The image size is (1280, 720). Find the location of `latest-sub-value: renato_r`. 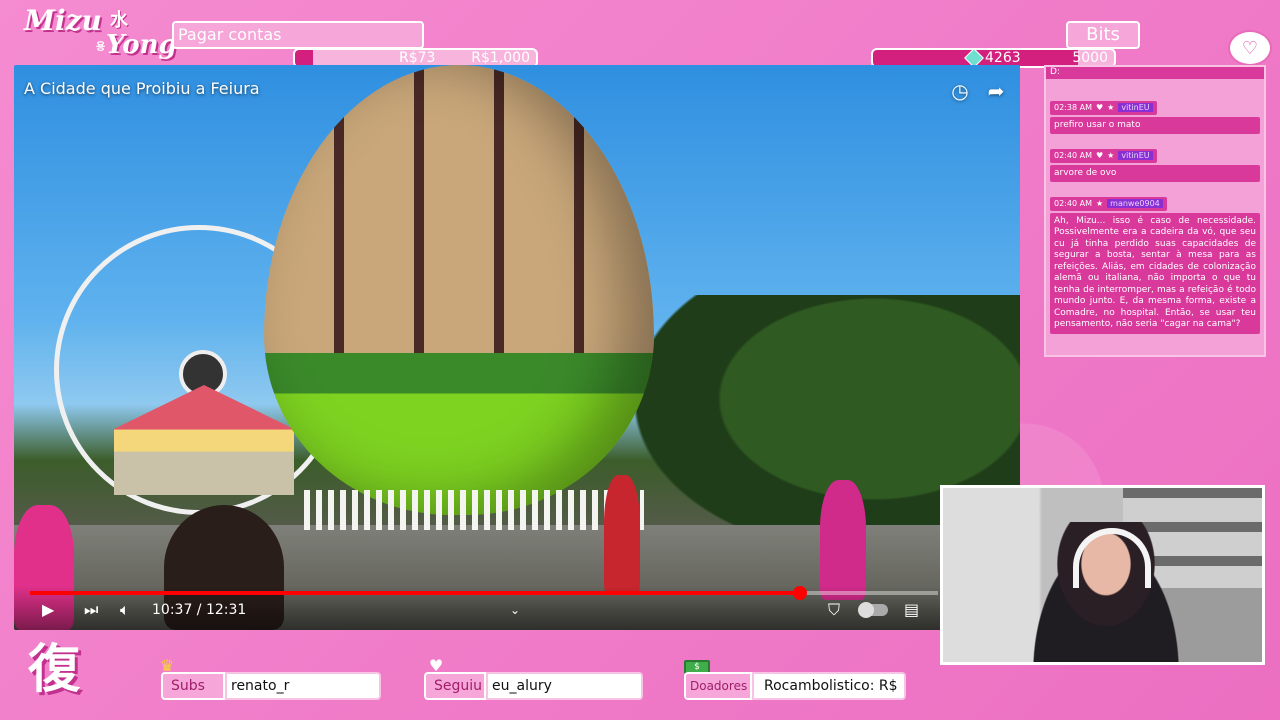

latest-sub-value: renato_r is located at coordinates (303, 686).